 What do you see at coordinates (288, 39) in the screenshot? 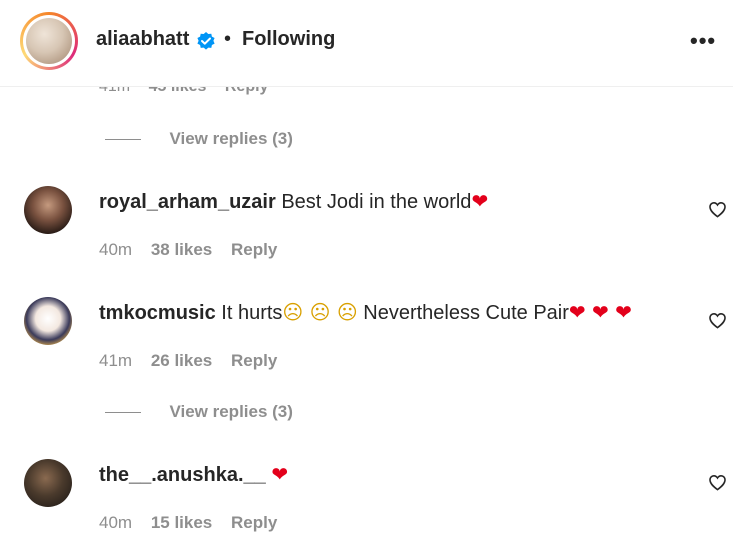
I see `following-button: Following` at bounding box center [288, 39].